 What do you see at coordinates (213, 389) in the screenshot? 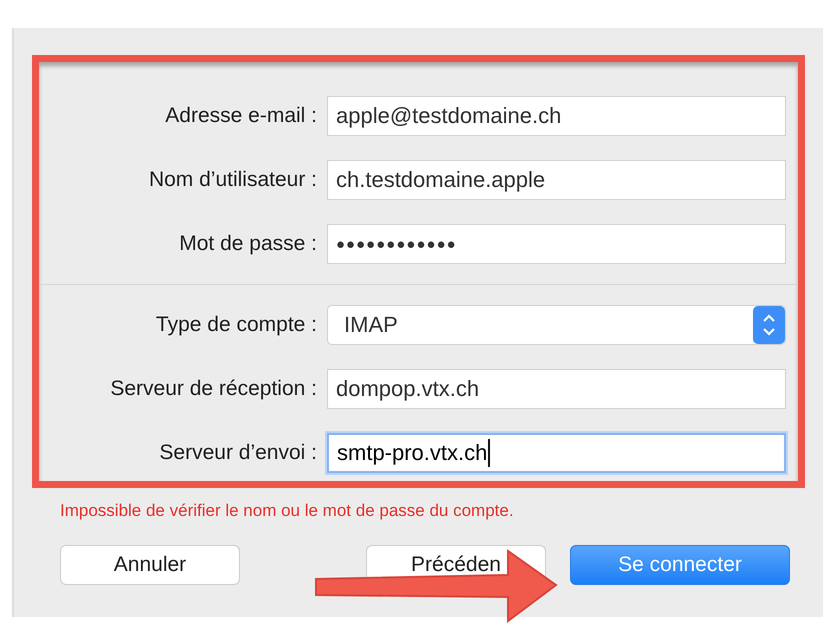
I see `field-label: Serveur de réception :` at bounding box center [213, 389].